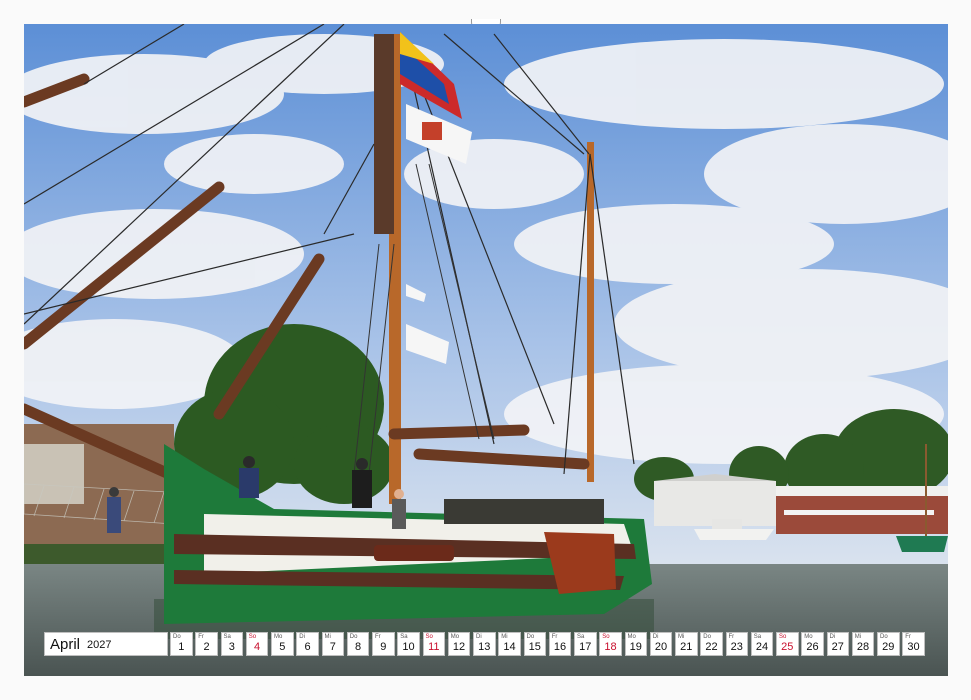 This screenshot has width=971, height=700. What do you see at coordinates (610, 647) in the screenshot?
I see `day-number: 18` at bounding box center [610, 647].